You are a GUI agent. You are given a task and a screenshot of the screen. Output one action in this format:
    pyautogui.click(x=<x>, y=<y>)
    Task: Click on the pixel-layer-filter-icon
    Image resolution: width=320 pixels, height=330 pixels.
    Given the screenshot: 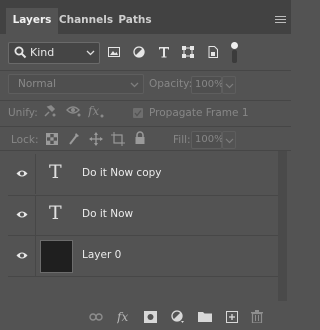 What is the action you would take?
    pyautogui.click(x=114, y=52)
    